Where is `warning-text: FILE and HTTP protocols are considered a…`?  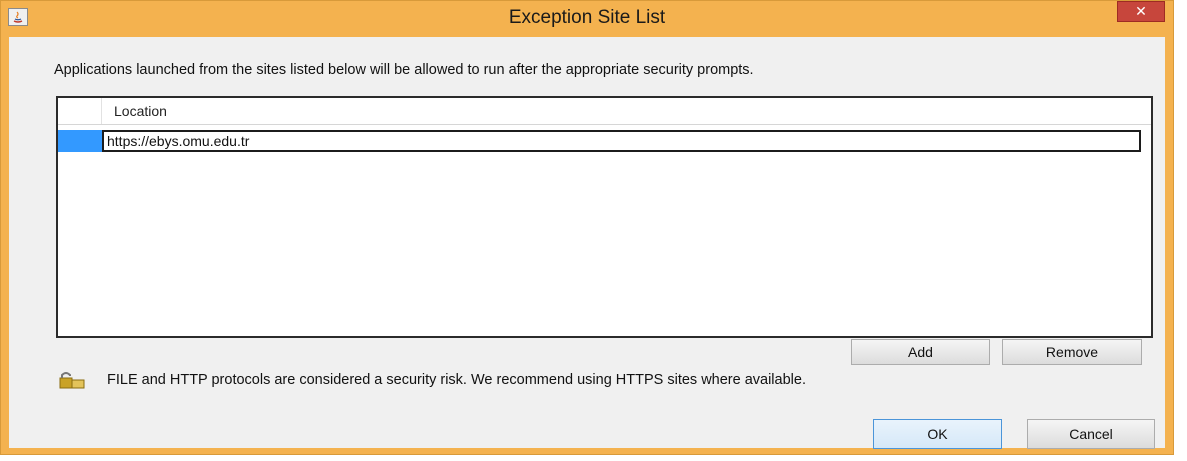 warning-text: FILE and HTTP protocols are considered a… is located at coordinates (456, 380).